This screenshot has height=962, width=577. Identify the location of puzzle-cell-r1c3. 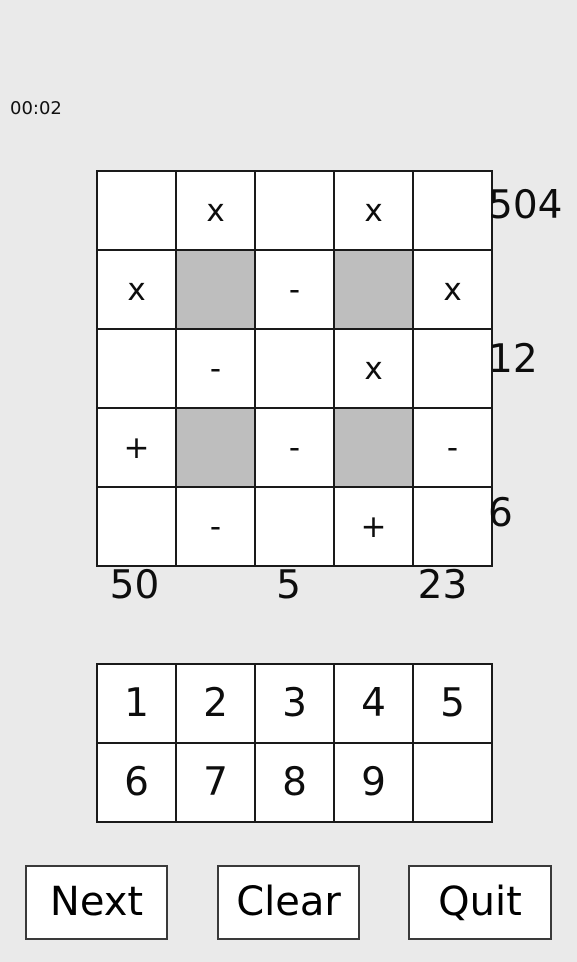
(294, 210).